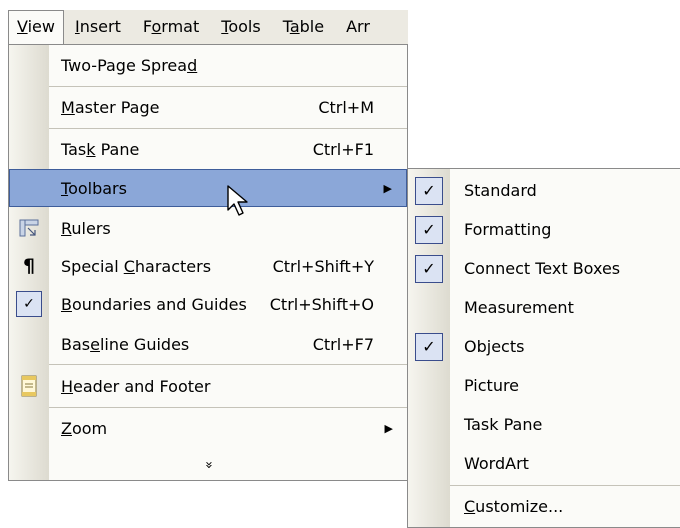 This screenshot has height=528, width=680. Describe the element at coordinates (136, 266) in the screenshot. I see `menu-item-label: Special Characters` at that location.